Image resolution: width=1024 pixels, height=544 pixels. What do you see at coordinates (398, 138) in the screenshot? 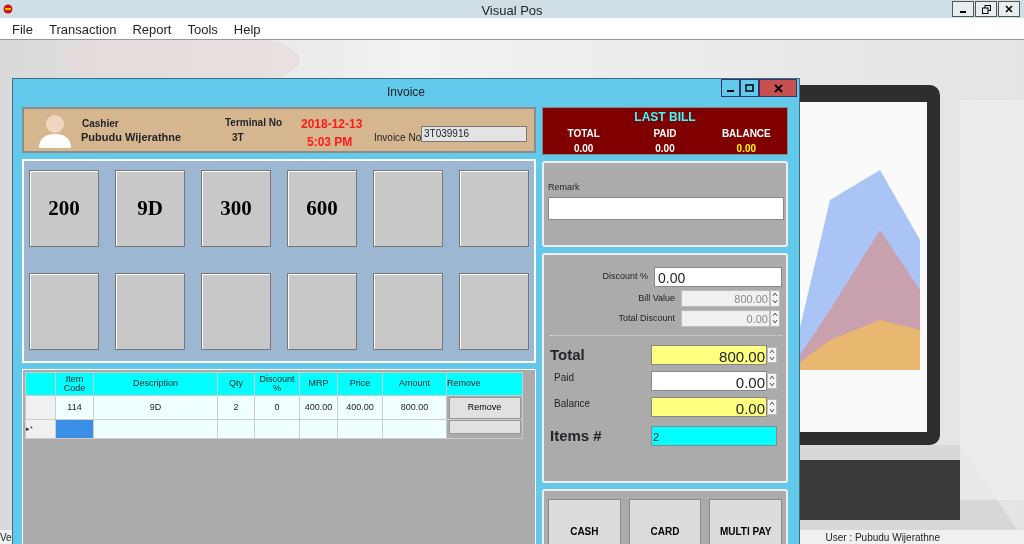
I see `invoice-number-label: Invoice No` at bounding box center [398, 138].